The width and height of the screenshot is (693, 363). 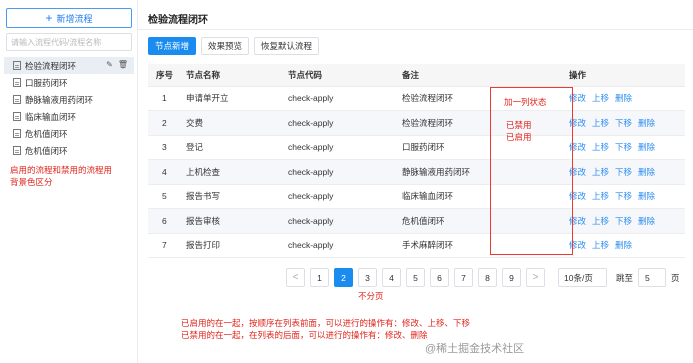 What do you see at coordinates (165, 75) in the screenshot?
I see `header-no: 序号` at bounding box center [165, 75].